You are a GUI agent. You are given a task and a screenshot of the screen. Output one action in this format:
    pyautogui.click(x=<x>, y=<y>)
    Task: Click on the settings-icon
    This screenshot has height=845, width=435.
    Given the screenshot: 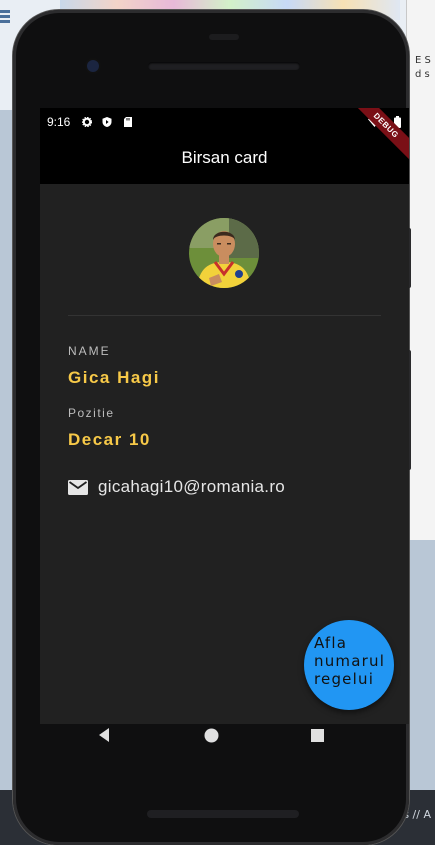 What is the action you would take?
    pyautogui.click(x=87, y=122)
    